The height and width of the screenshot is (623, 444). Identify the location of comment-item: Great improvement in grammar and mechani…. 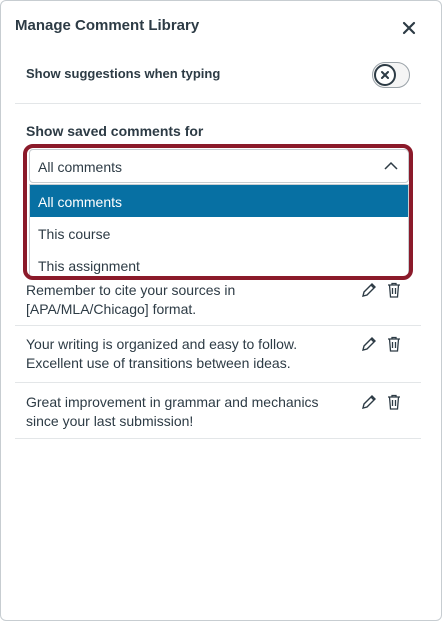
(218, 411).